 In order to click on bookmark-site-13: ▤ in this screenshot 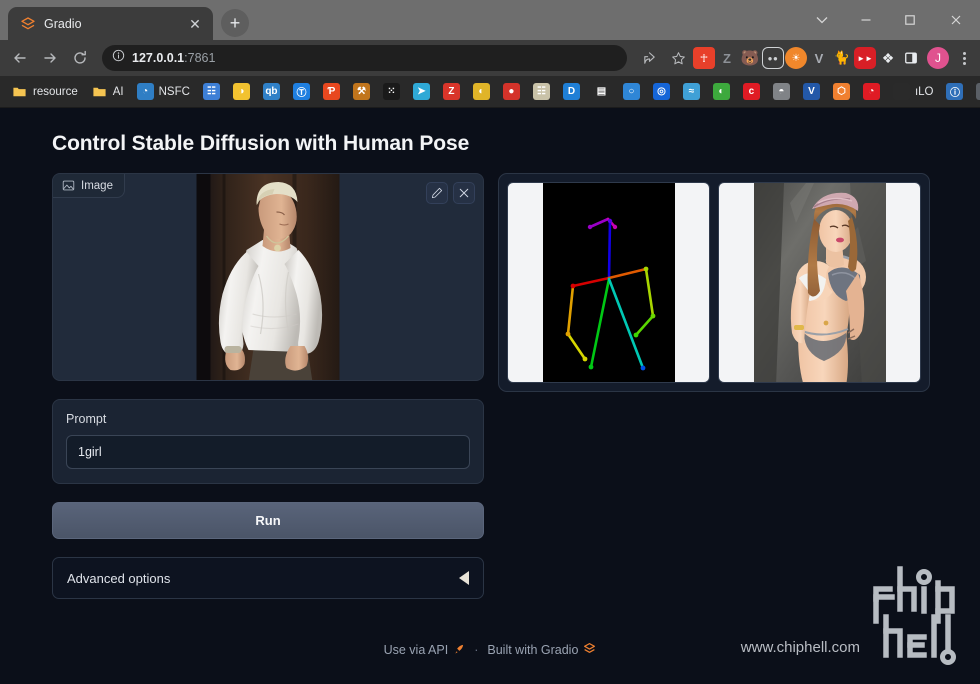, I will do `click(601, 91)`.